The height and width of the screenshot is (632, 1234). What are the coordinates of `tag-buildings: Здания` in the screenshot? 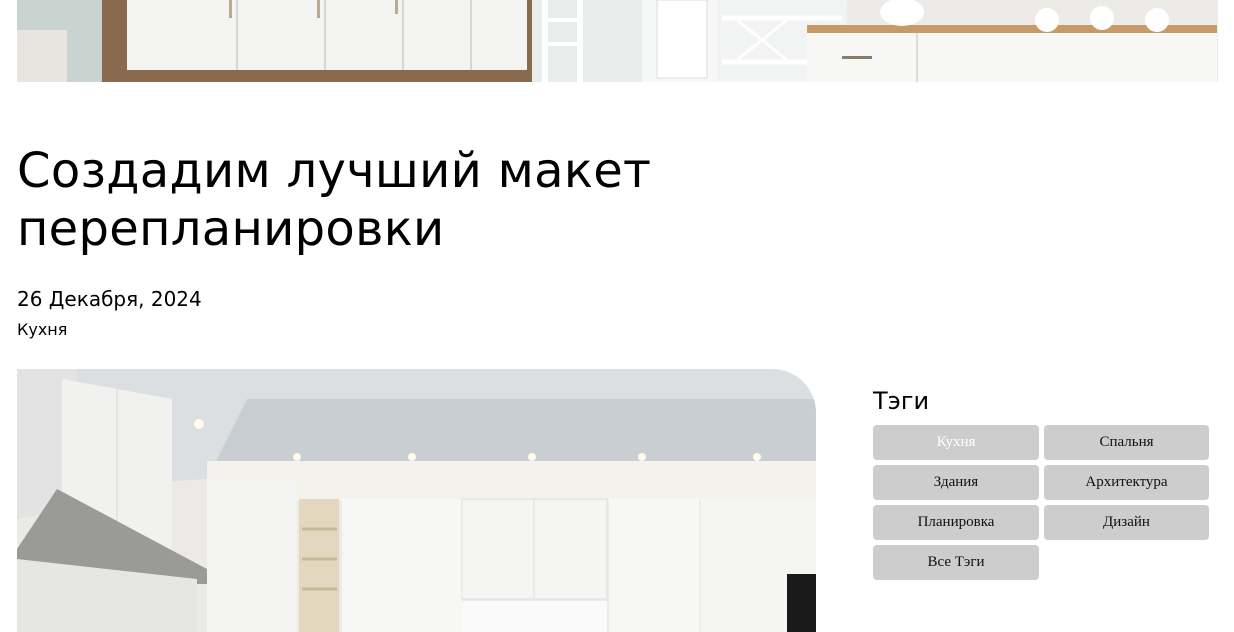 It's located at (956, 482).